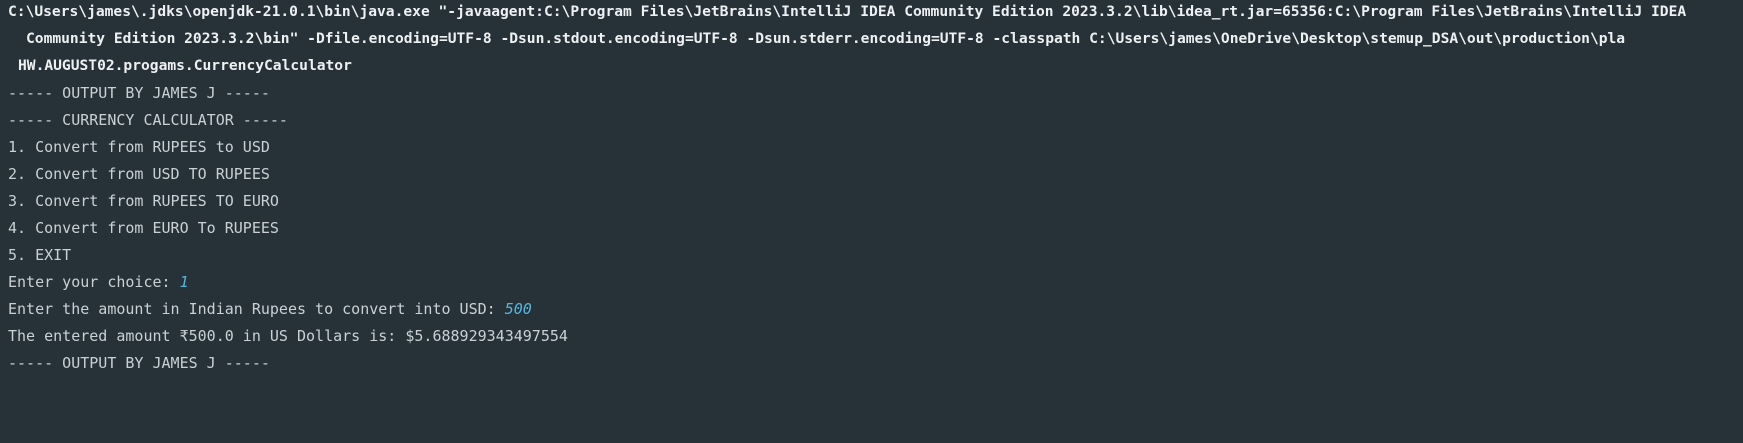  What do you see at coordinates (139, 147) in the screenshot?
I see `menu-option-1: 1. Convert from RUPEES to USD` at bounding box center [139, 147].